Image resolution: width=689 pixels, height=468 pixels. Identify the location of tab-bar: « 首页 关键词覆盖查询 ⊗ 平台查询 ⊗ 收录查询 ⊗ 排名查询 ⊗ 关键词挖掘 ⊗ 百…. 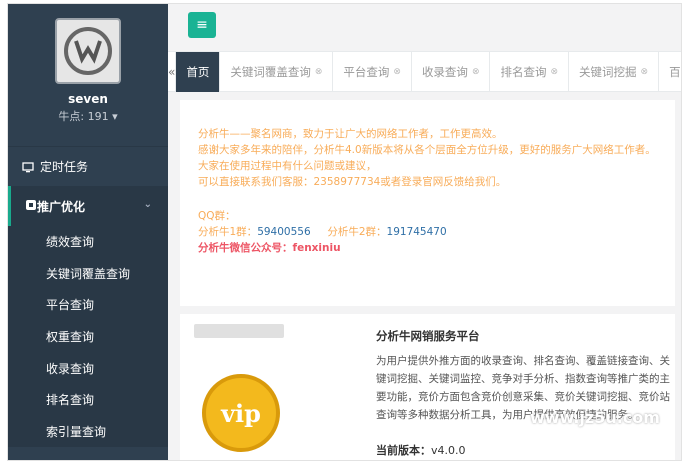
(424, 72).